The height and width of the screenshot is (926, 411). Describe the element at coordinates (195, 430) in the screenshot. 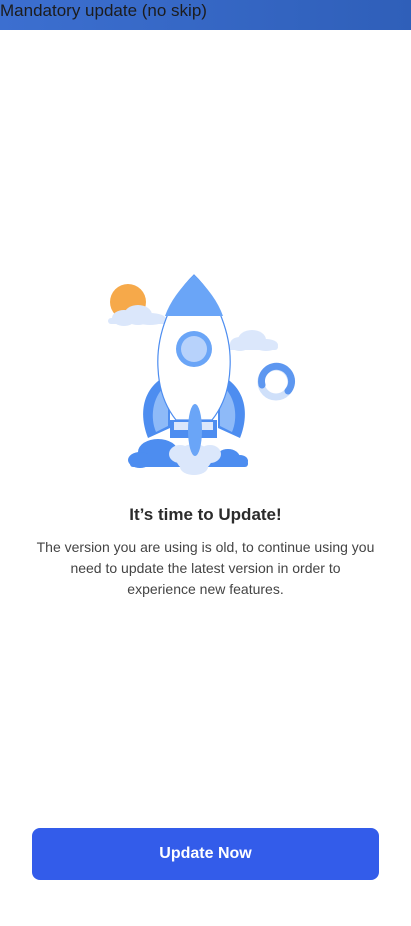

I see `rocket-center-fin` at that location.